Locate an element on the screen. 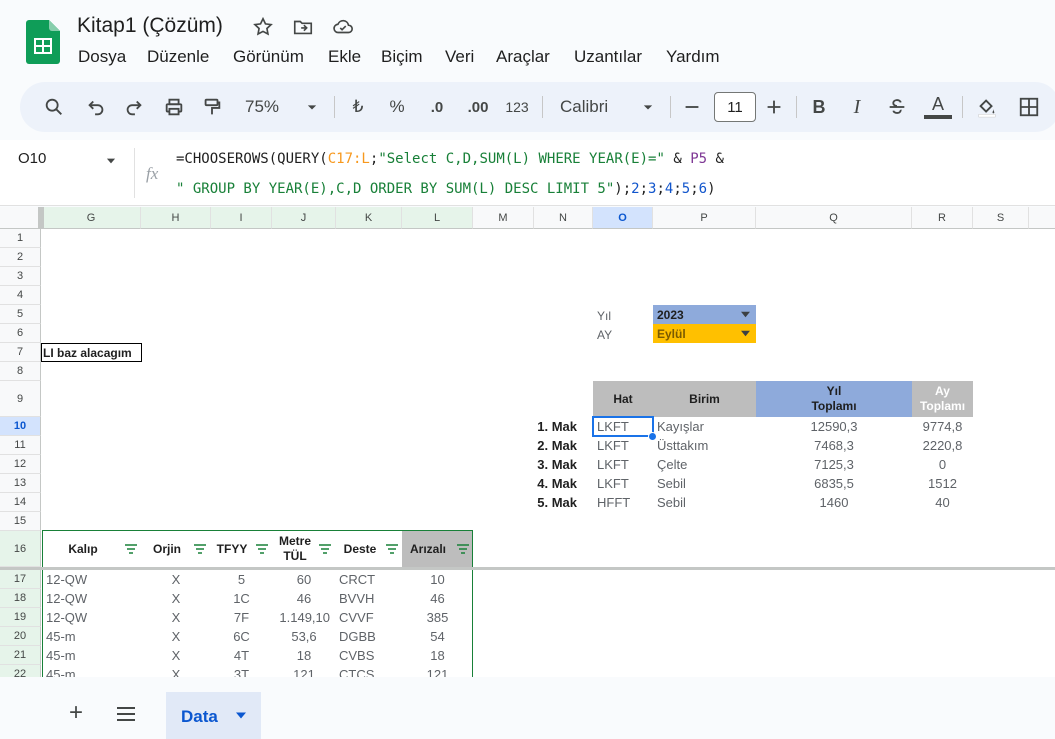 The height and width of the screenshot is (739, 1055). summary-birim: Sebil is located at coordinates (671, 483).